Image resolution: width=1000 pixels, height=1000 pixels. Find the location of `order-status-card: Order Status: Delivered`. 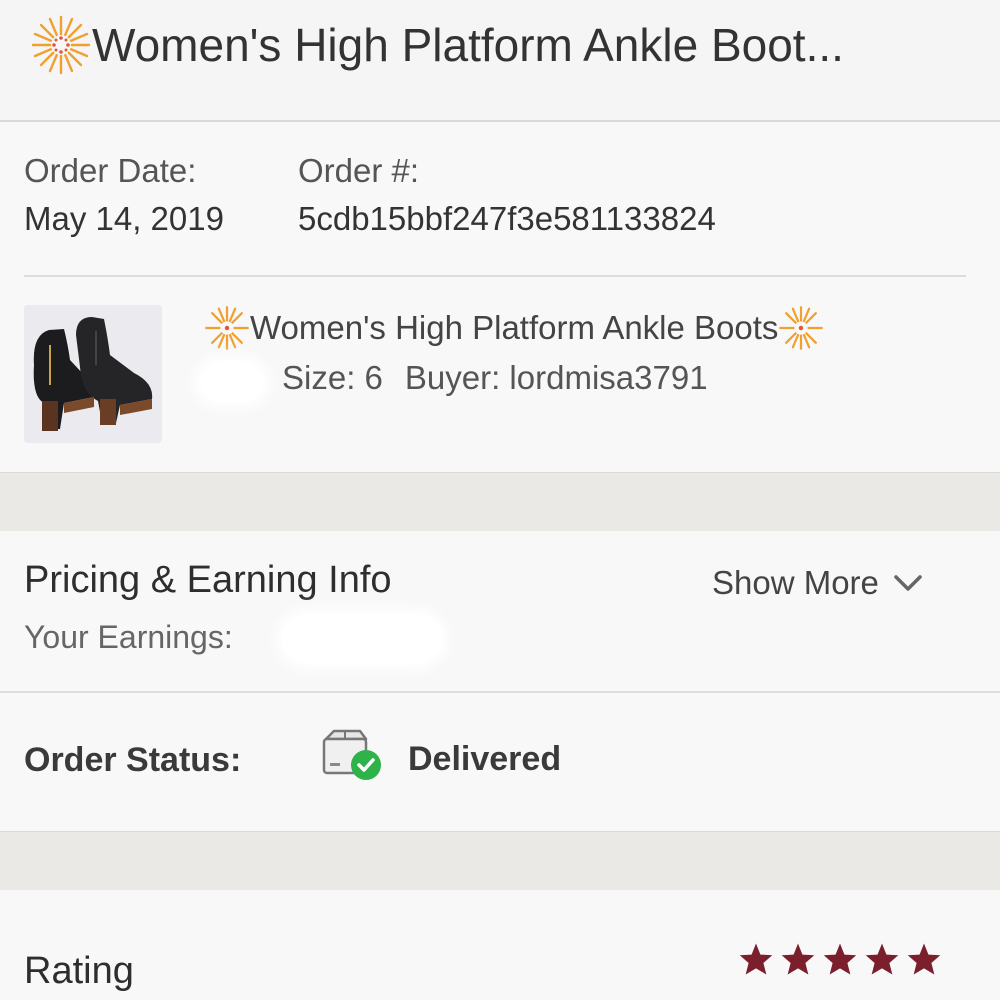

order-status-card: Order Status: Delivered is located at coordinates (500, 762).